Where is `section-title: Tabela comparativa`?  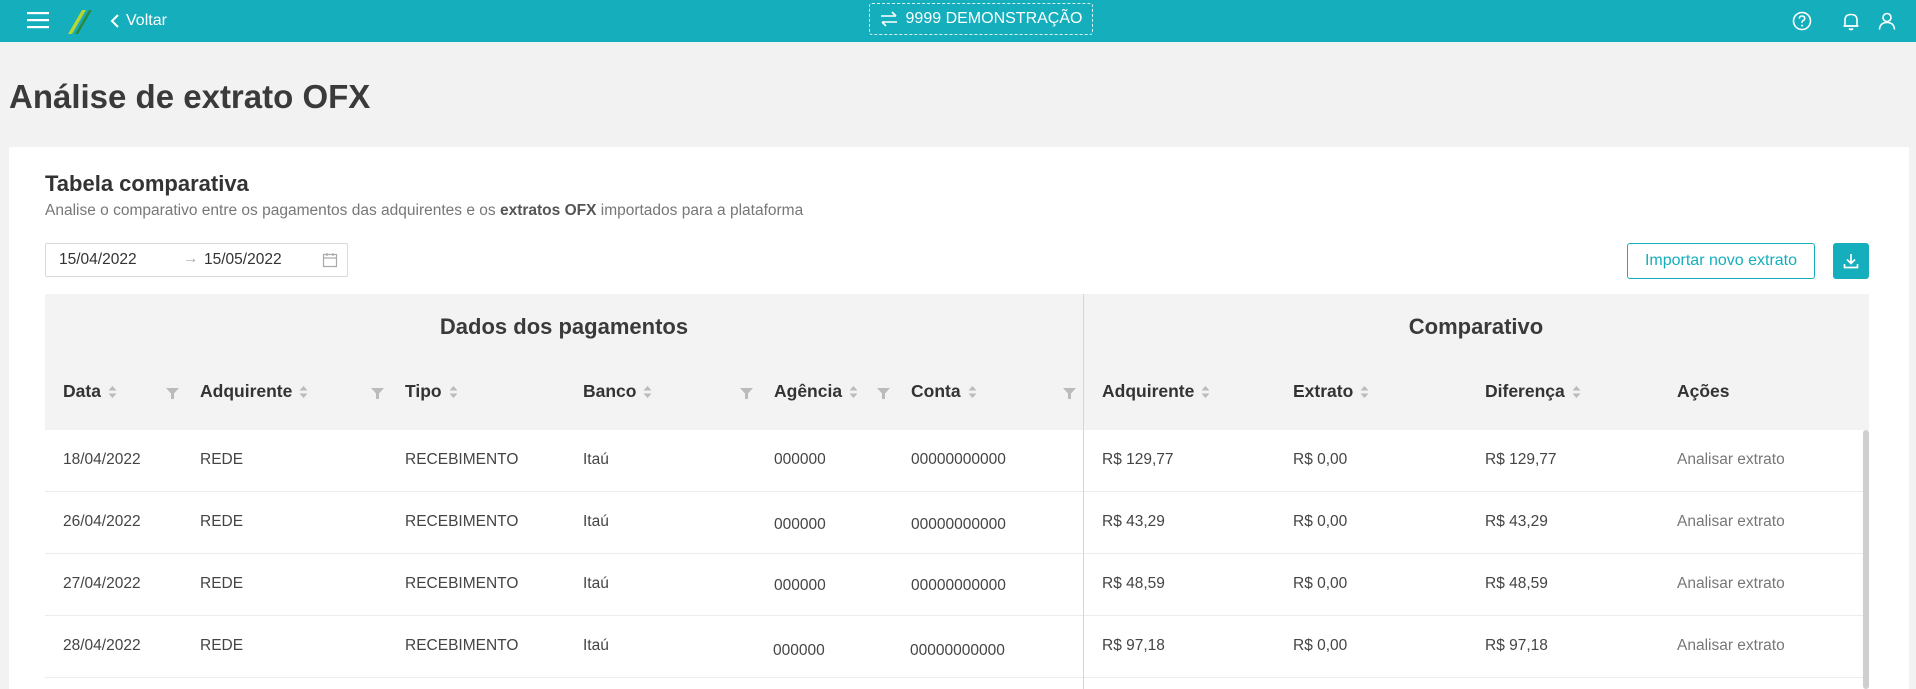 section-title: Tabela comparativa is located at coordinates (147, 183).